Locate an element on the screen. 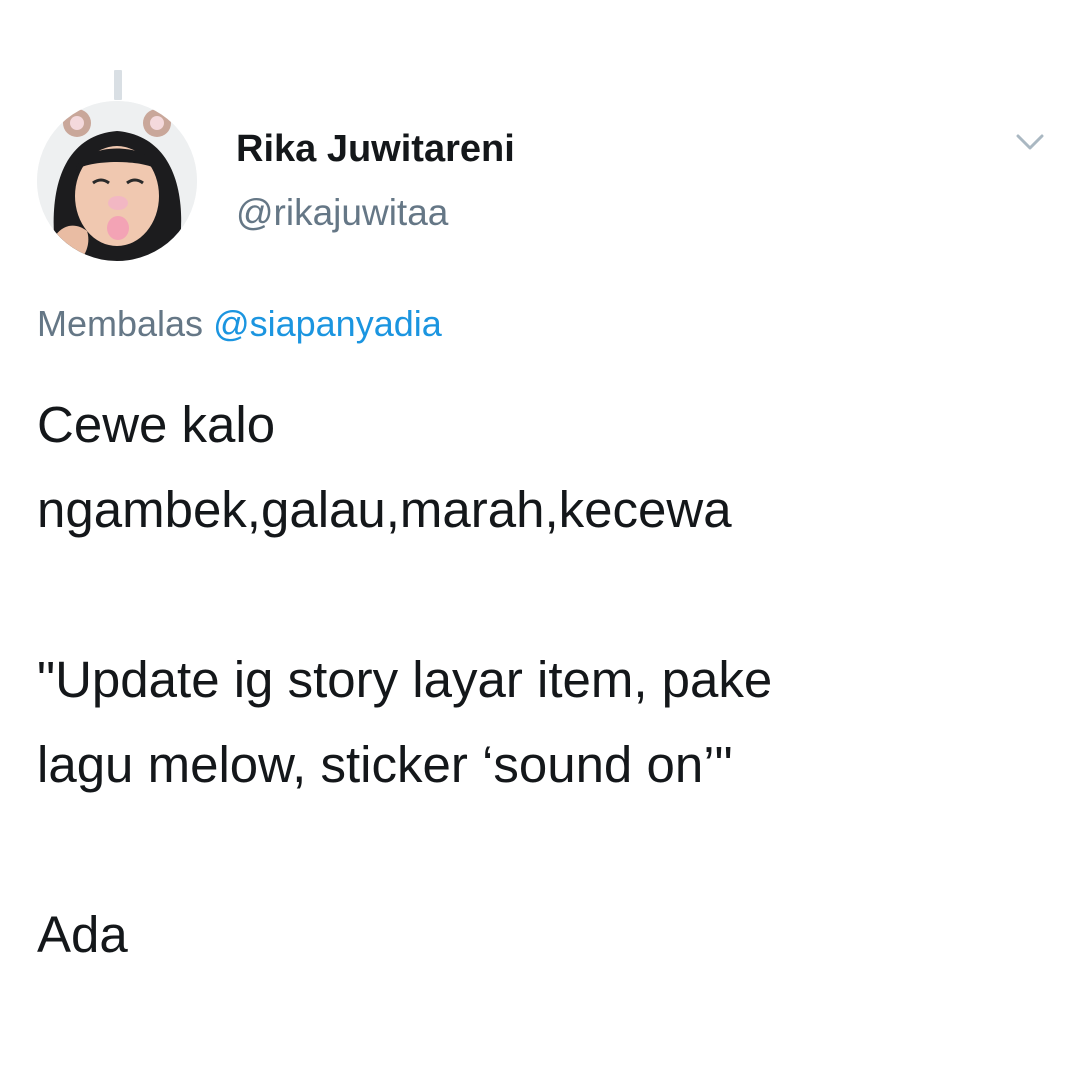 Image resolution: width=1080 pixels, height=1080 pixels. reply-context: Membalas @siapanyadia is located at coordinates (239, 324).